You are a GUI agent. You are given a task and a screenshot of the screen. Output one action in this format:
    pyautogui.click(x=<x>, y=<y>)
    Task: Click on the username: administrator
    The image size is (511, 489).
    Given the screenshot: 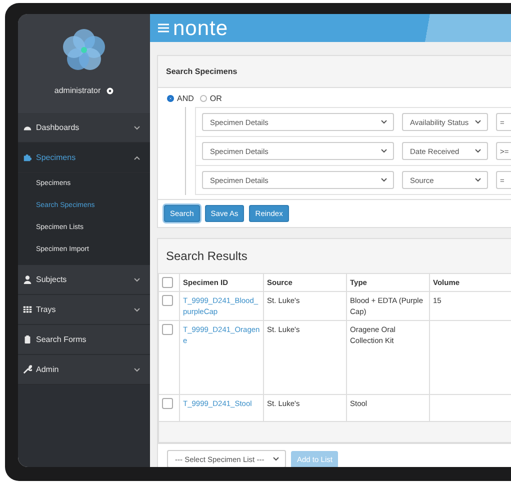 What is the action you would take?
    pyautogui.click(x=77, y=90)
    